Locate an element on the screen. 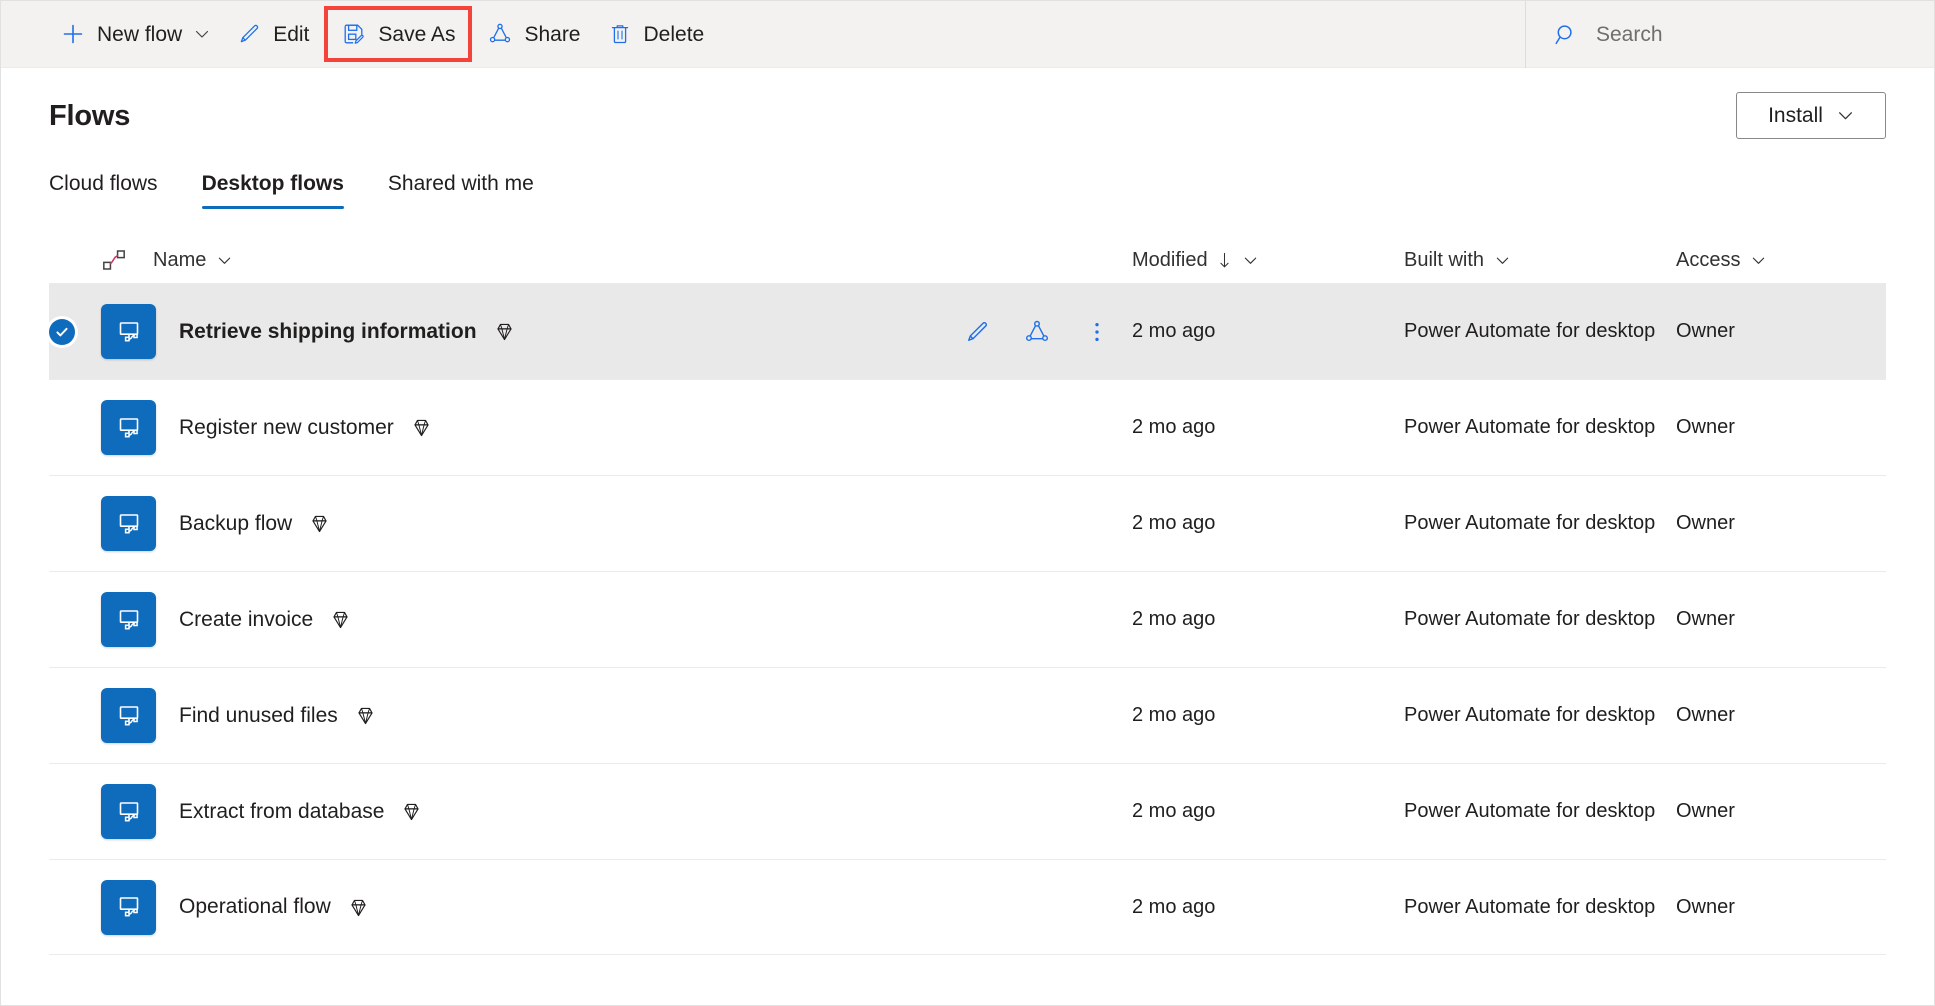 Image resolution: width=1935 pixels, height=1006 pixels. sort-descending-icon is located at coordinates (1224, 260).